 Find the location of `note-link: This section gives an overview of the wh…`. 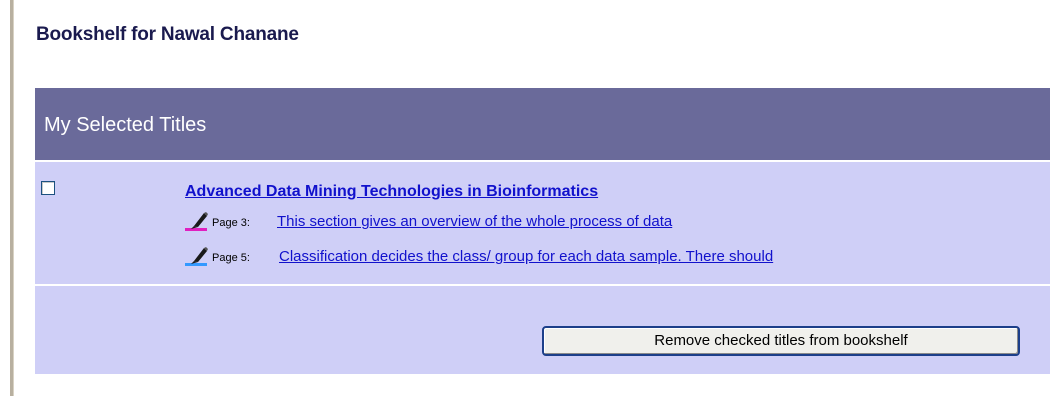

note-link: This section gives an overview of the wh… is located at coordinates (474, 221).